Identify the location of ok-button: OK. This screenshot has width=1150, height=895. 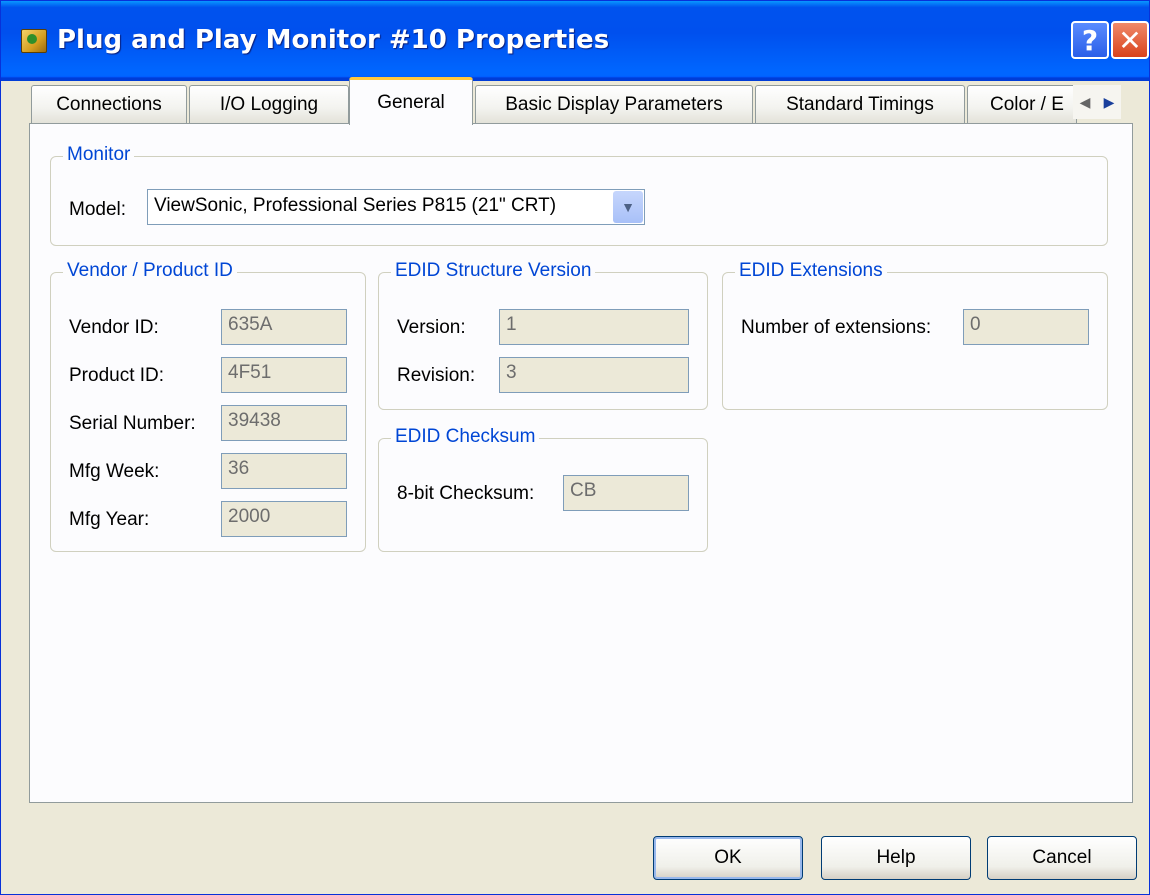
(728, 858).